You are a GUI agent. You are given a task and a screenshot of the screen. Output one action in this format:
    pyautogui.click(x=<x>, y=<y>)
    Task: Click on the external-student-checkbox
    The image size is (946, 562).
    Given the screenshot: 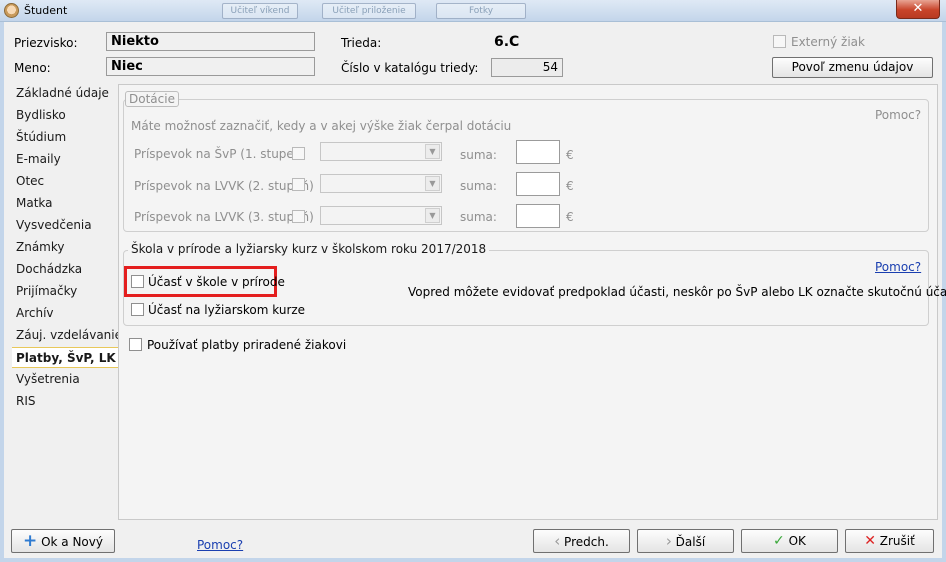 What is the action you would take?
    pyautogui.click(x=779, y=41)
    